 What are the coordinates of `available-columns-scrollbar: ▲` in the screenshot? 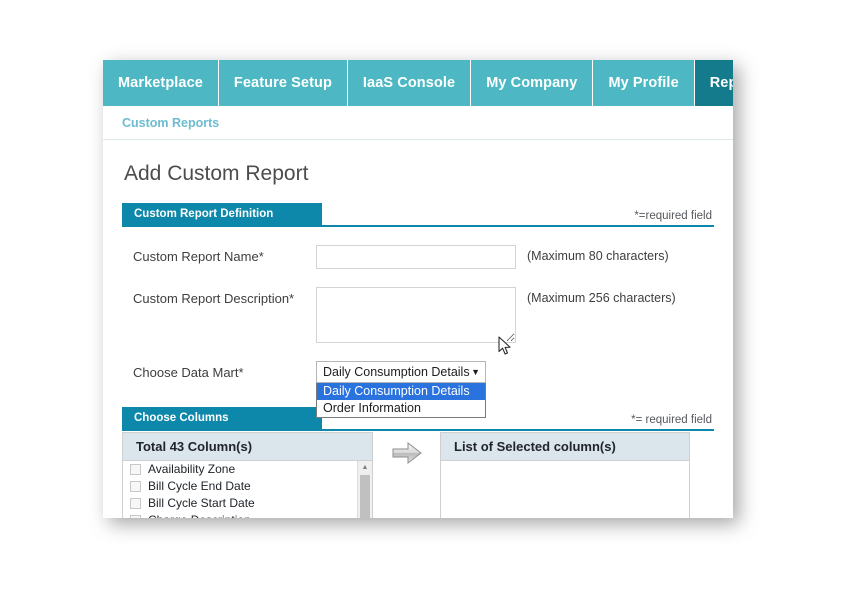 It's located at (364, 489).